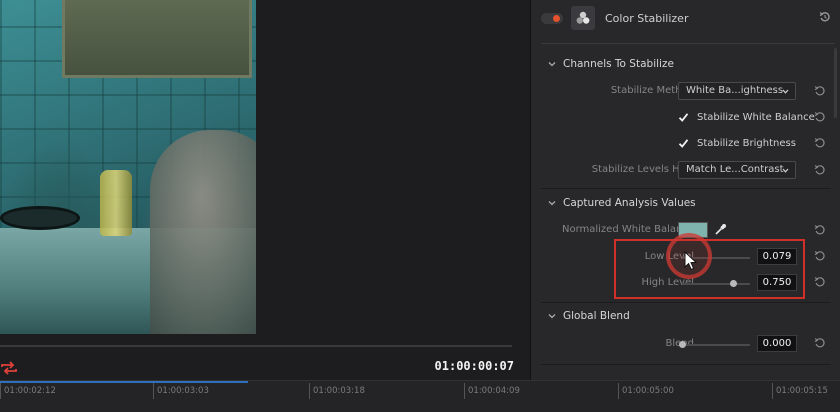  Describe the element at coordinates (688, 40) in the screenshot. I see `header-divider` at that location.